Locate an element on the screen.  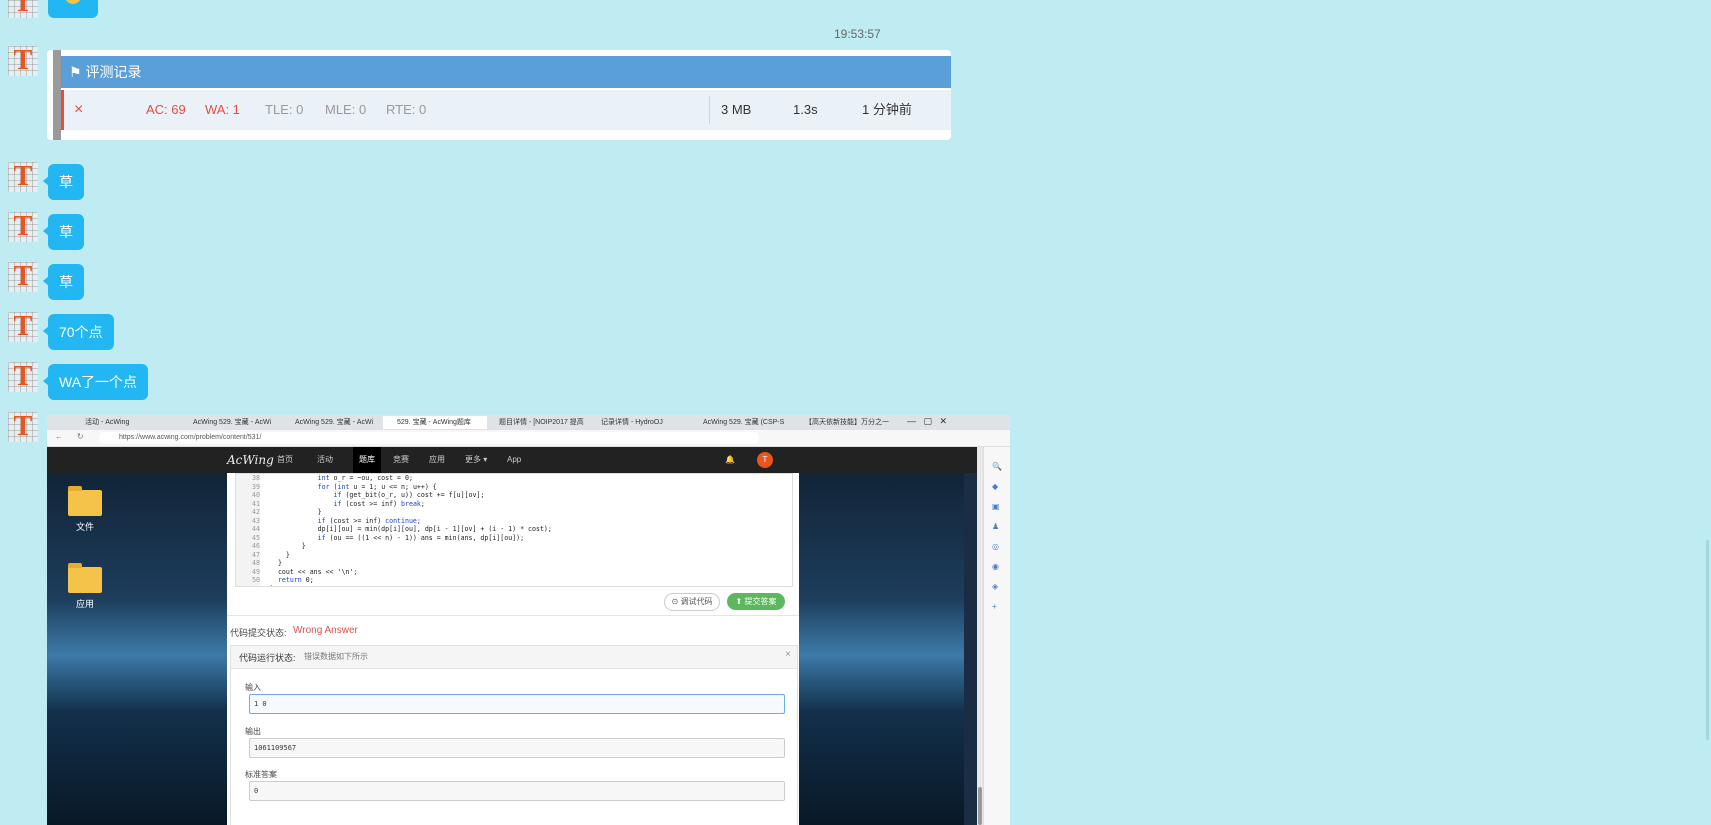
nav-item-active: 题库 is located at coordinates (367, 460).